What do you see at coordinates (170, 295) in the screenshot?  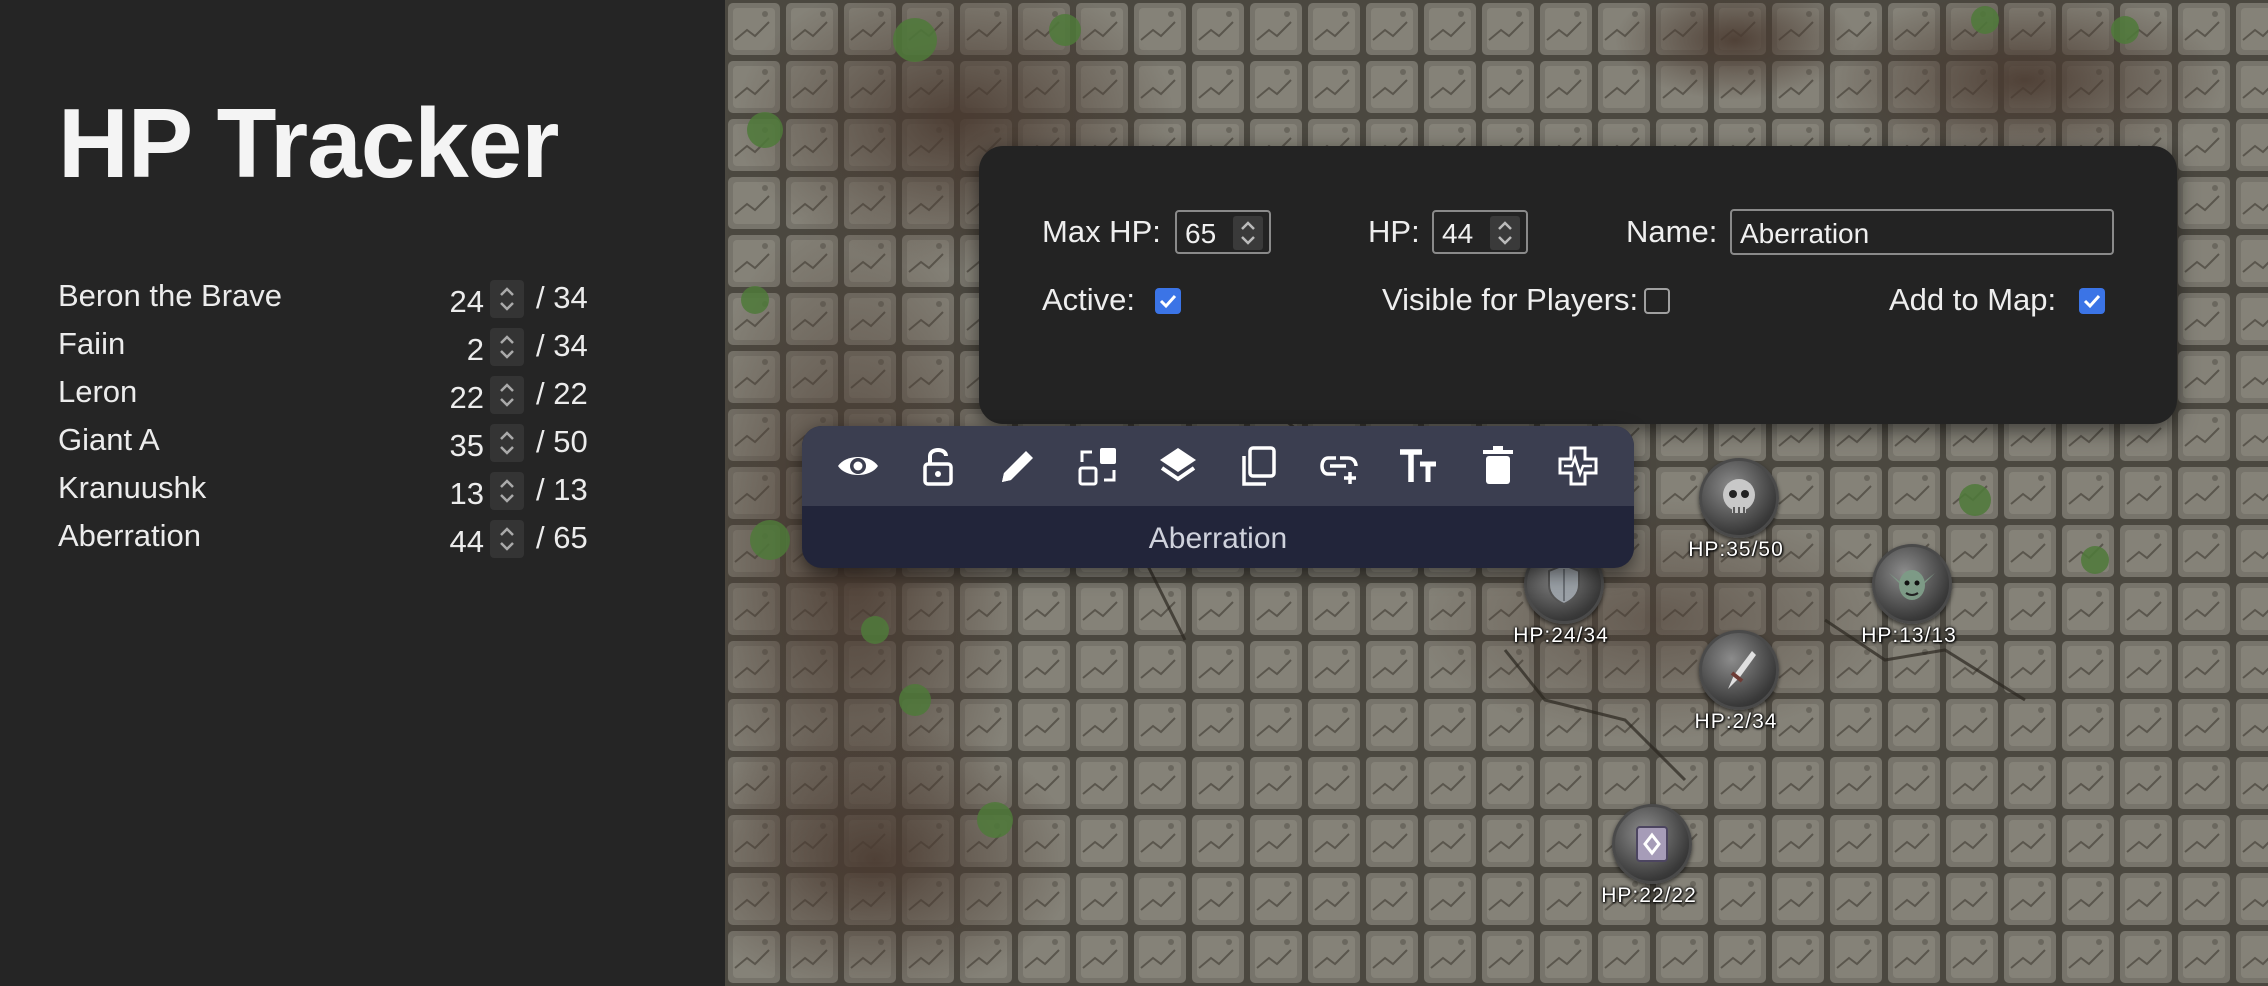 I see `tracker-name: Beron the Brave` at bounding box center [170, 295].